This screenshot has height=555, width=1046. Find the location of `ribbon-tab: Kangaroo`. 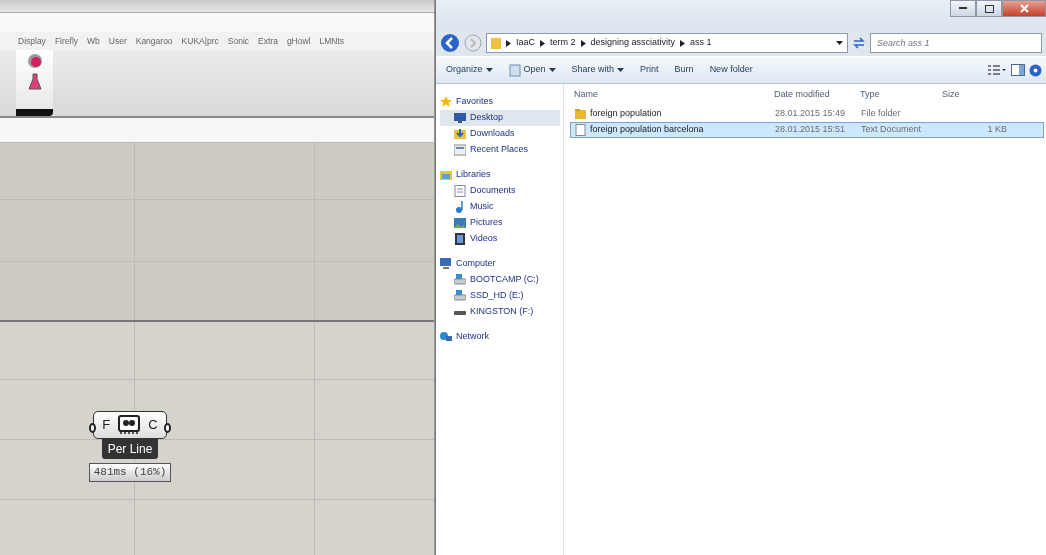

ribbon-tab: Kangaroo is located at coordinates (154, 41).